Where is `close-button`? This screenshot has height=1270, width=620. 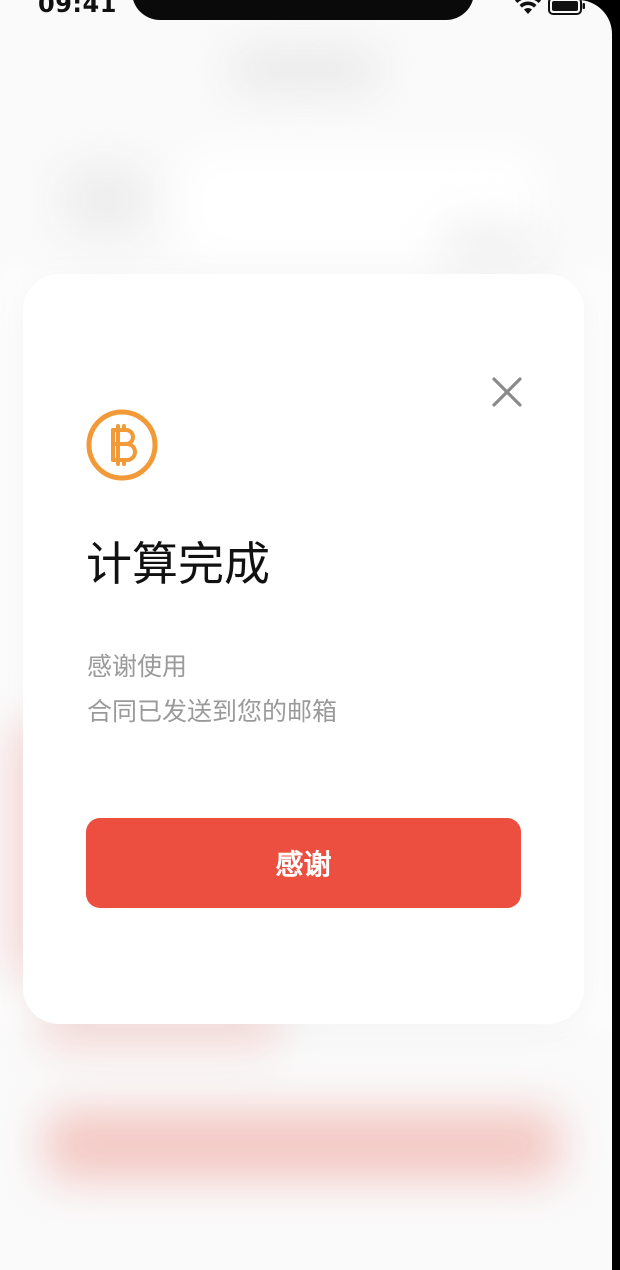 close-button is located at coordinates (507, 392).